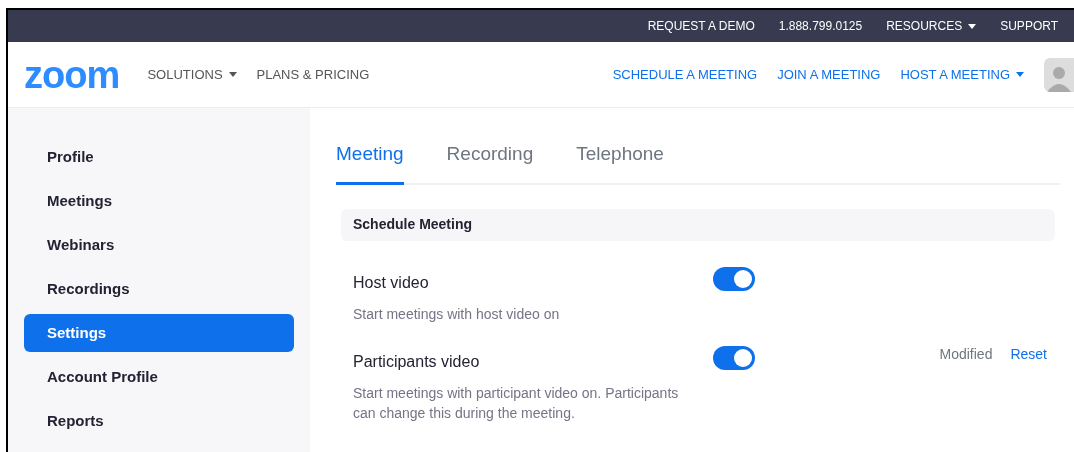  Describe the element at coordinates (490, 162) in the screenshot. I see `tab: Recording` at that location.